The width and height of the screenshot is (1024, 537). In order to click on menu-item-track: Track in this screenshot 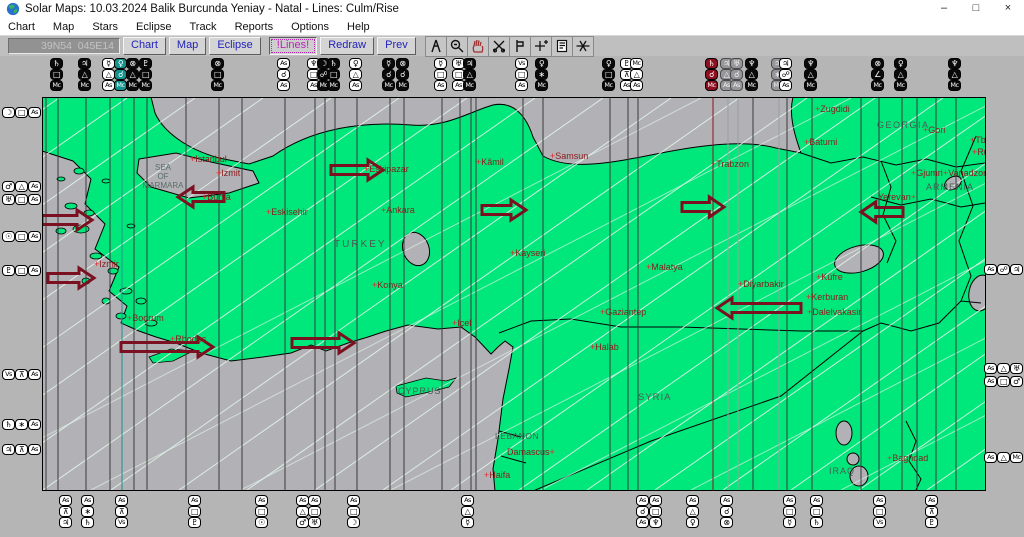, I will do `click(202, 27)`.